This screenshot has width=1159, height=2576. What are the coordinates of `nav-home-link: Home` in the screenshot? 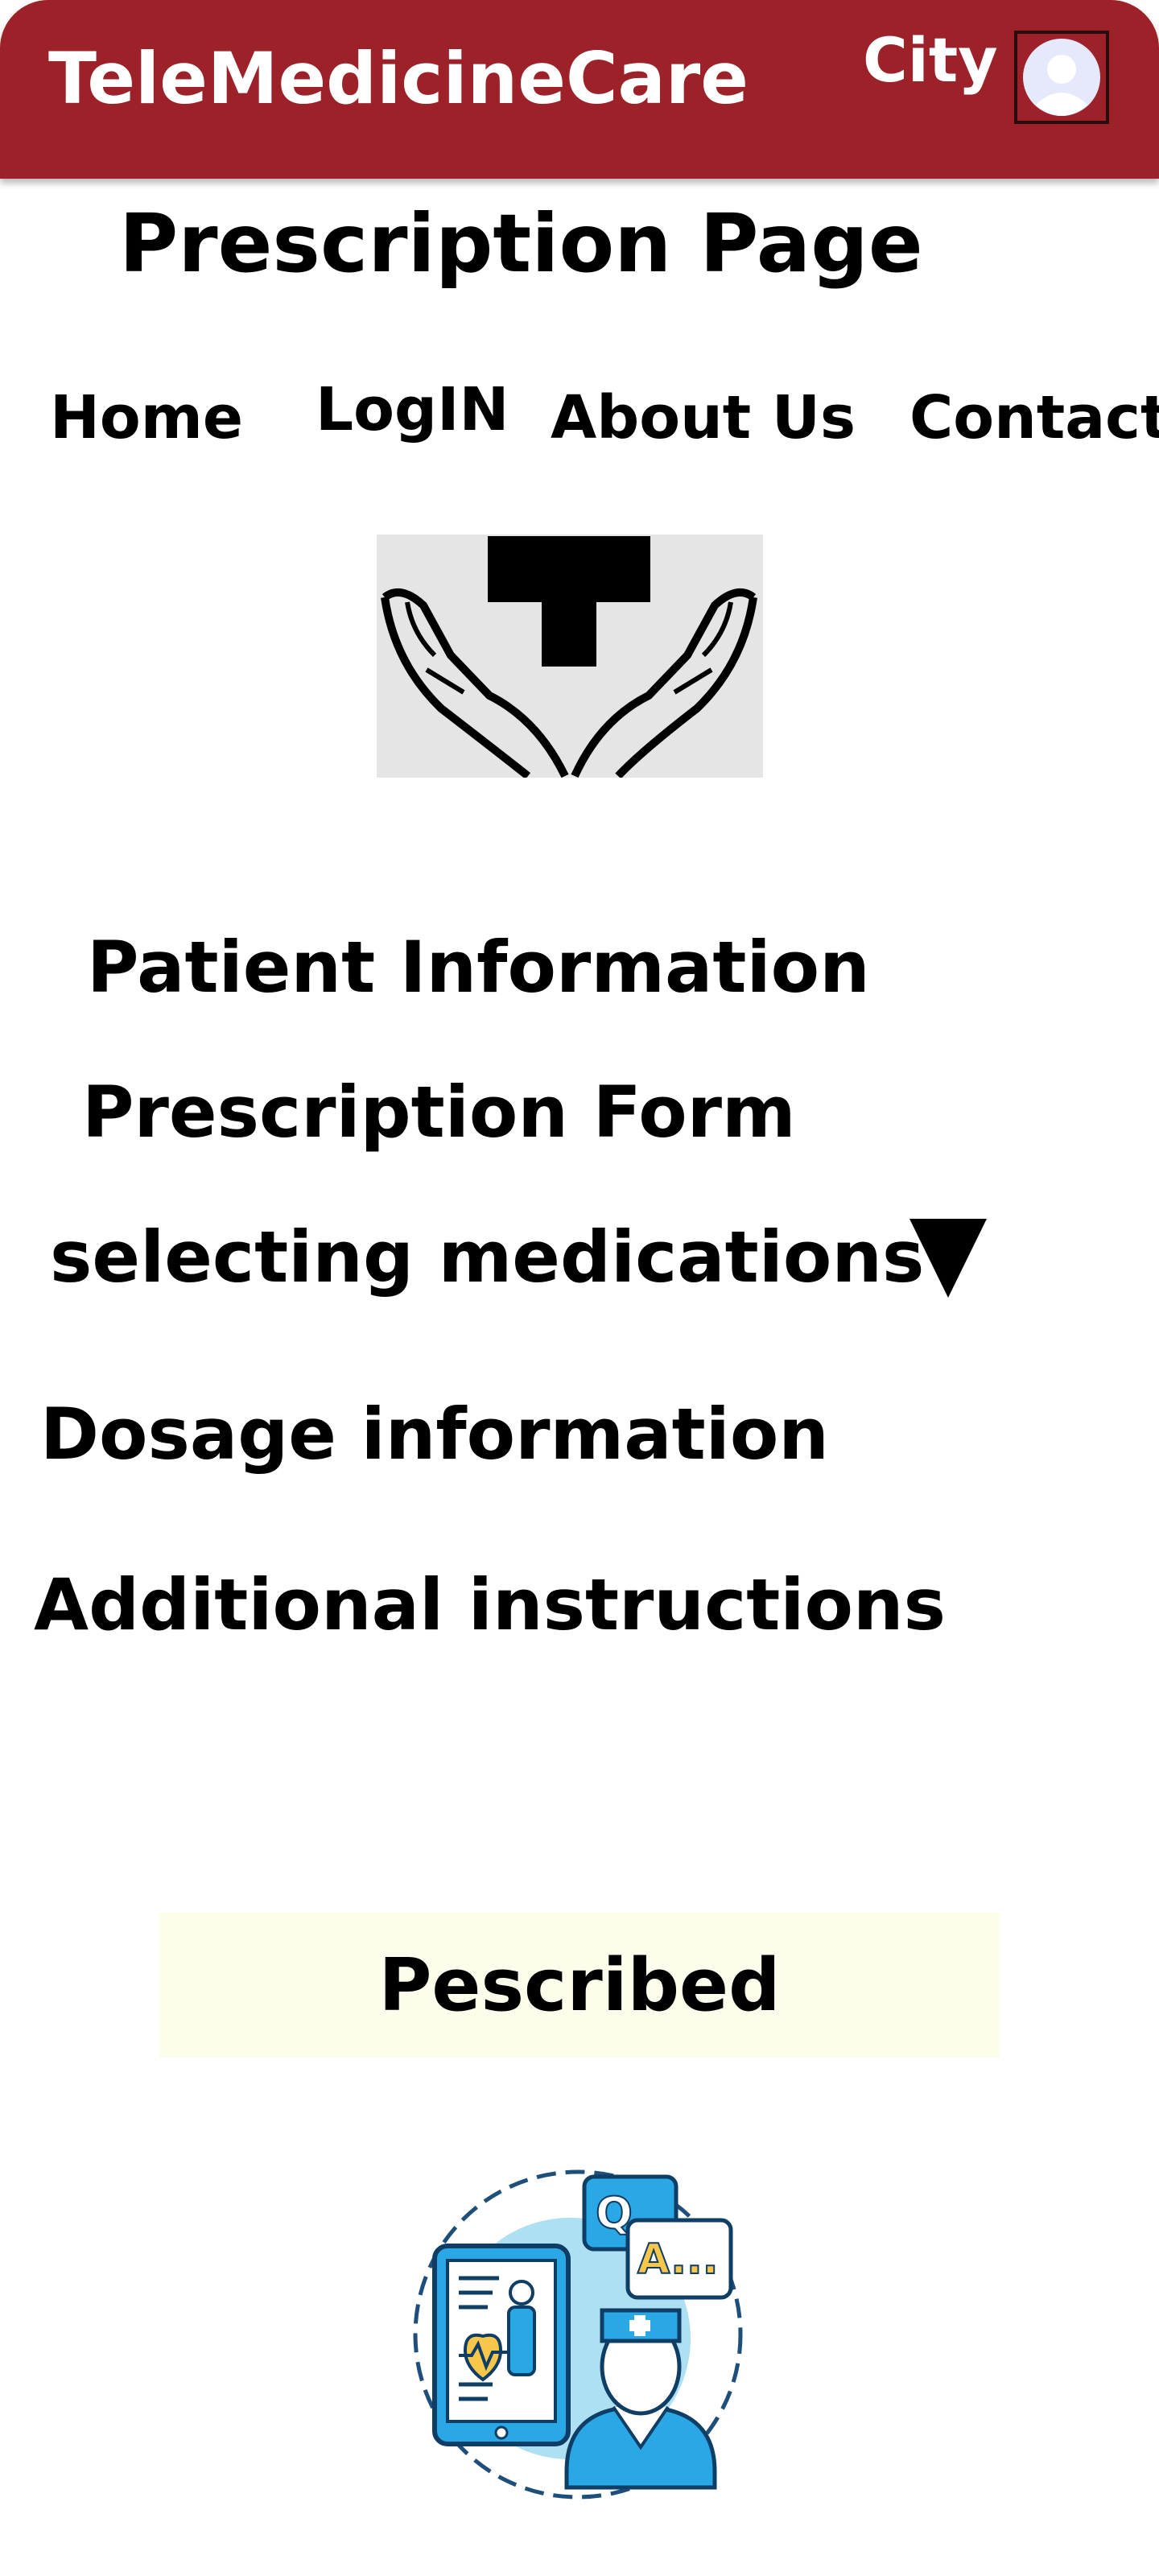 It's located at (146, 417).